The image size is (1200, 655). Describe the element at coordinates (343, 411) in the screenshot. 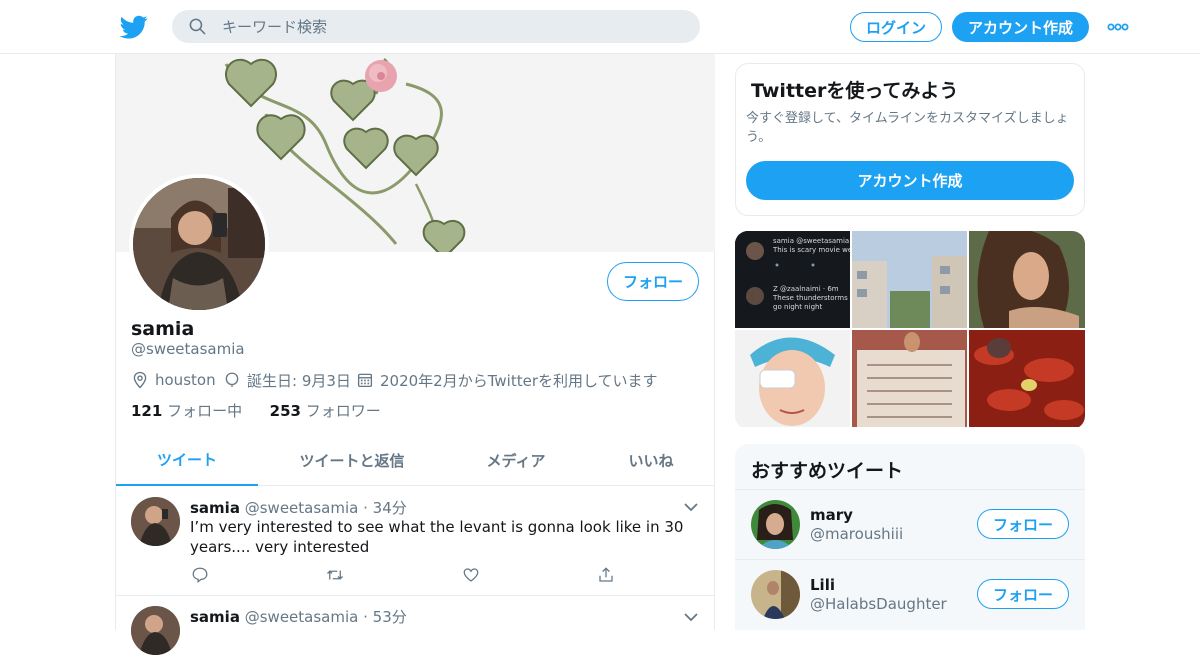

I see `followers-label: フォロワー` at that location.